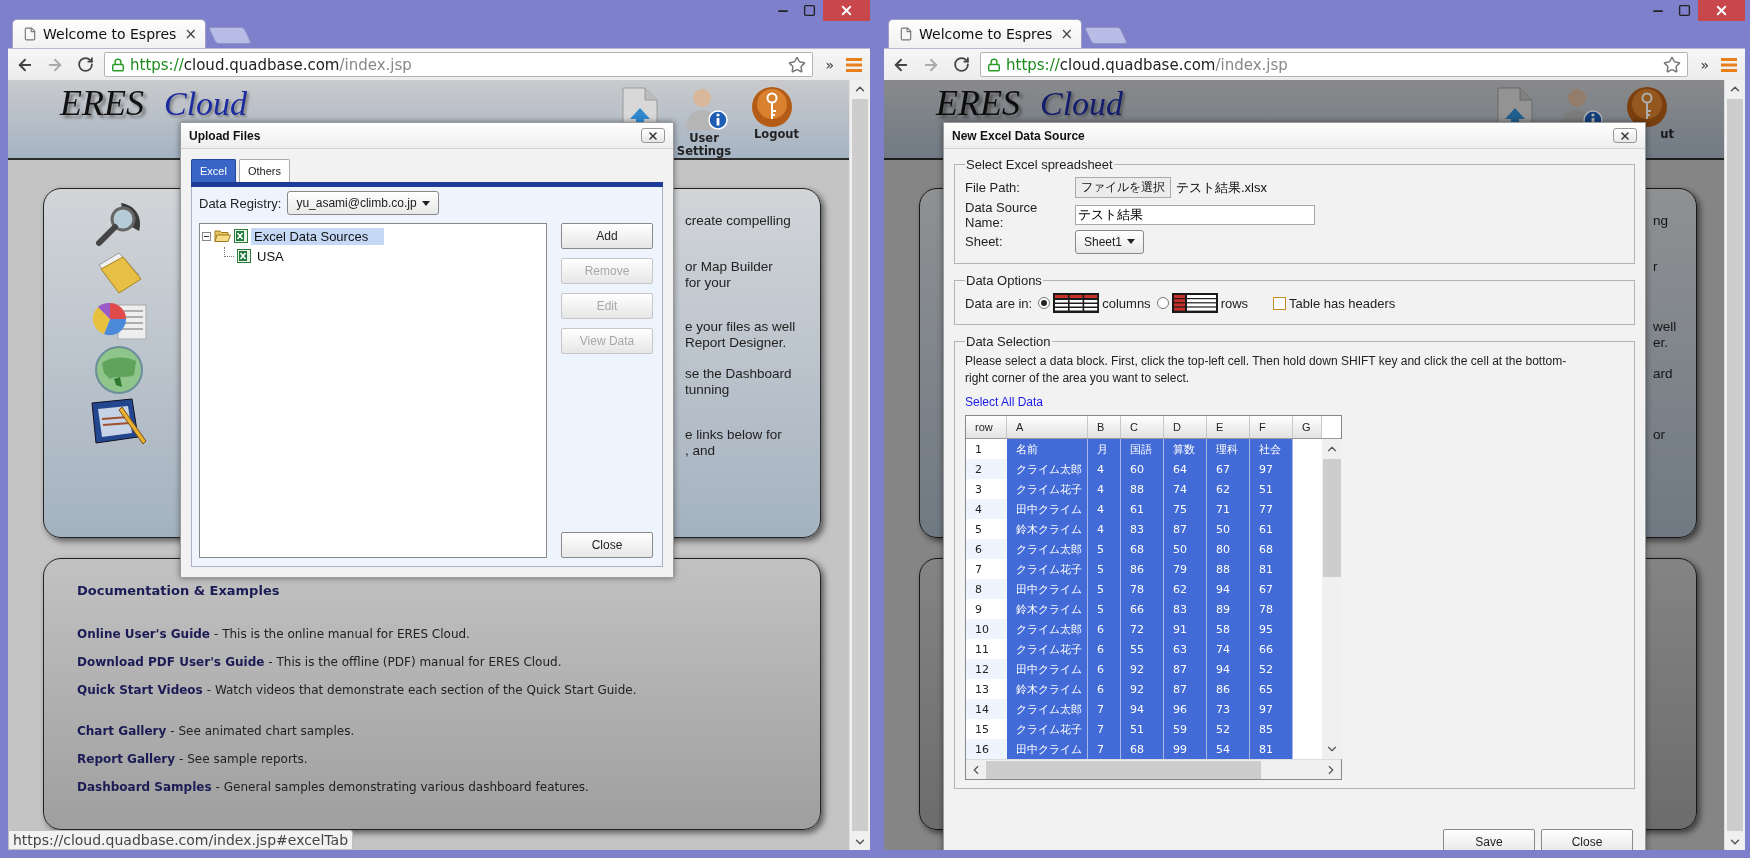 The height and width of the screenshot is (858, 1750). I want to click on table-cell: 75, so click(1185, 509).